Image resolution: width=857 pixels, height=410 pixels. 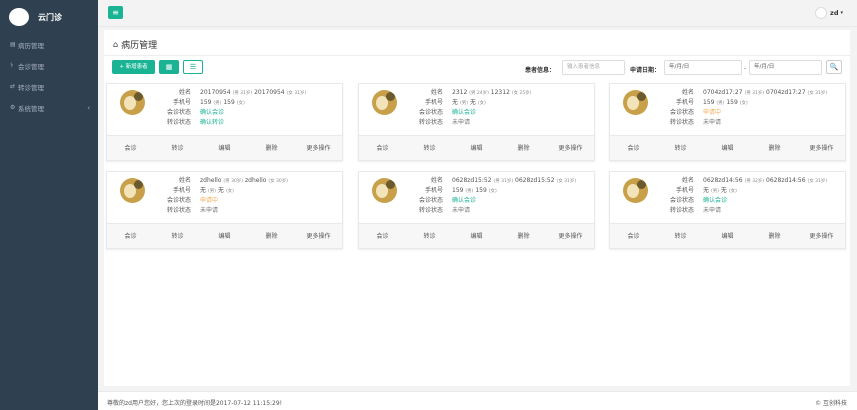 What do you see at coordinates (593, 67) in the screenshot?
I see `patient-search-input: 输入患者信息` at bounding box center [593, 67].